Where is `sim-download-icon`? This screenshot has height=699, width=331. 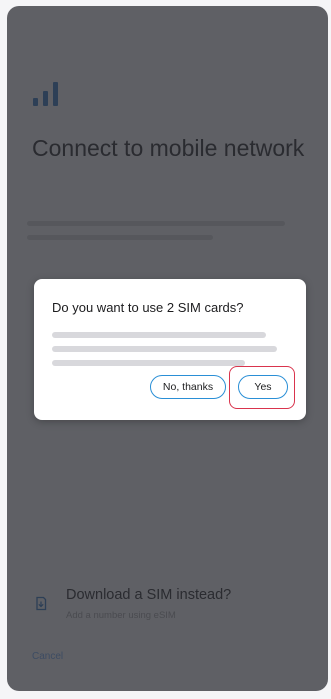
sim-download-icon is located at coordinates (41, 603).